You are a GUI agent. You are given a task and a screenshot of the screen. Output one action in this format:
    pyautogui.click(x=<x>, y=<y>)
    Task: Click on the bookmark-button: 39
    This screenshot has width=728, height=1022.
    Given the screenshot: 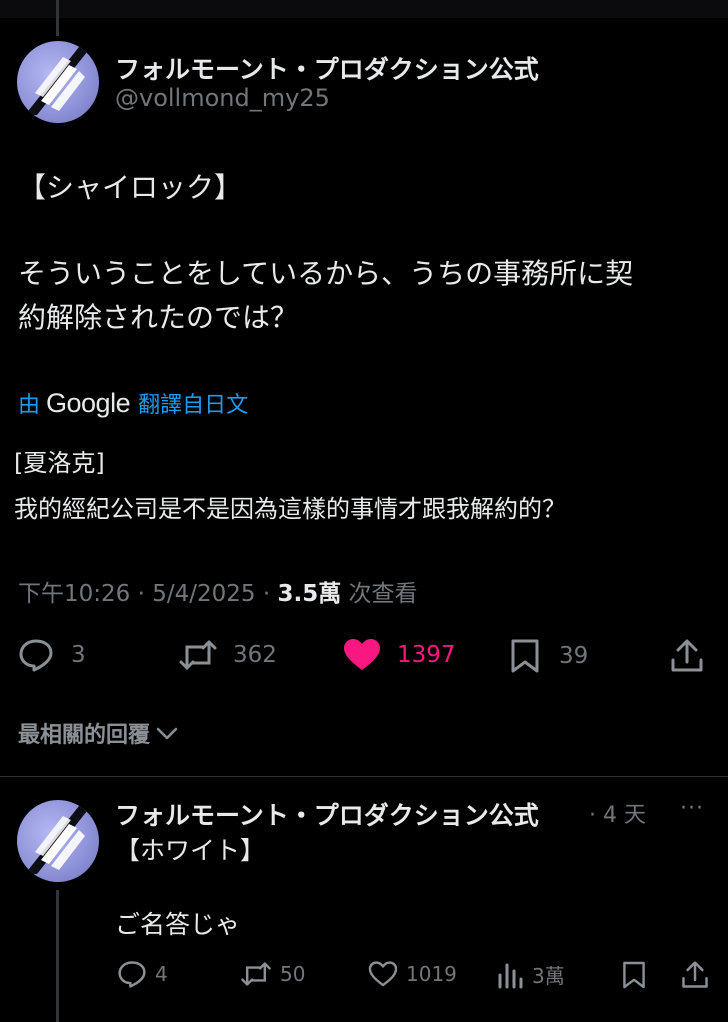 What is the action you would take?
    pyautogui.click(x=549, y=656)
    